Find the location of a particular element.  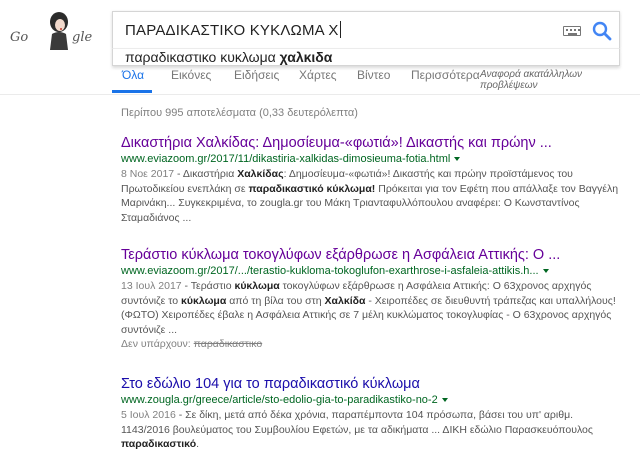

snippet-text: - Δικαστήρια is located at coordinates (206, 174).